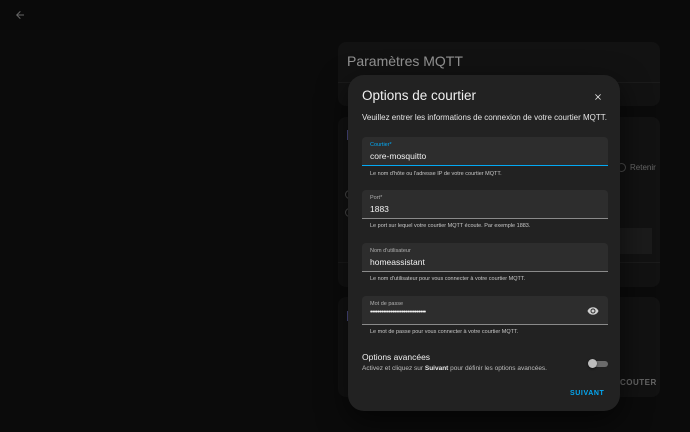 This screenshot has height=432, width=690. I want to click on eye-icon, so click(593, 311).